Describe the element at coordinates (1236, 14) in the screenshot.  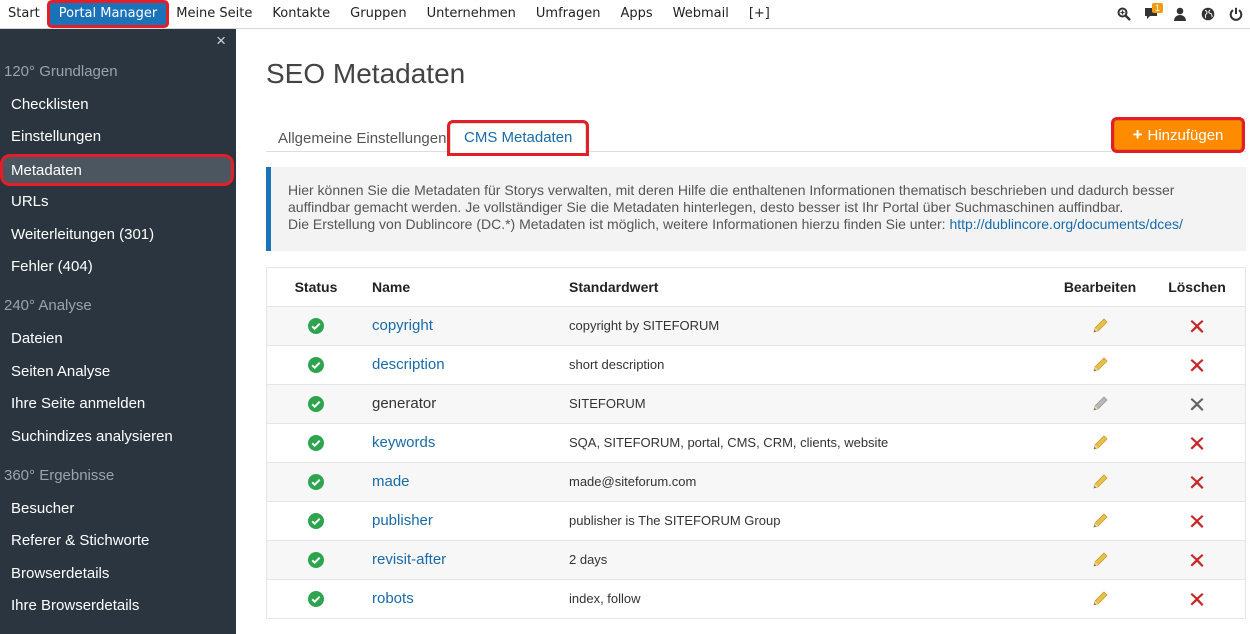
I see `power-icon` at that location.